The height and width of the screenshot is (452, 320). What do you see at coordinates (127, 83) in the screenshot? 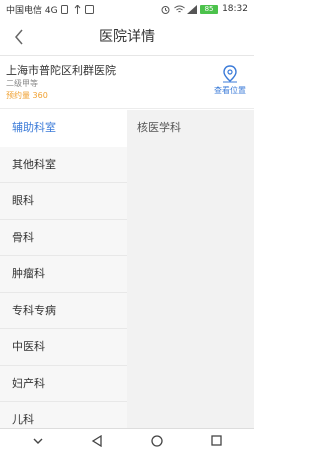
I see `hospital-card: 上海市普陀区利群医院 二级甲等 预约量 360 查看位置` at bounding box center [127, 83].